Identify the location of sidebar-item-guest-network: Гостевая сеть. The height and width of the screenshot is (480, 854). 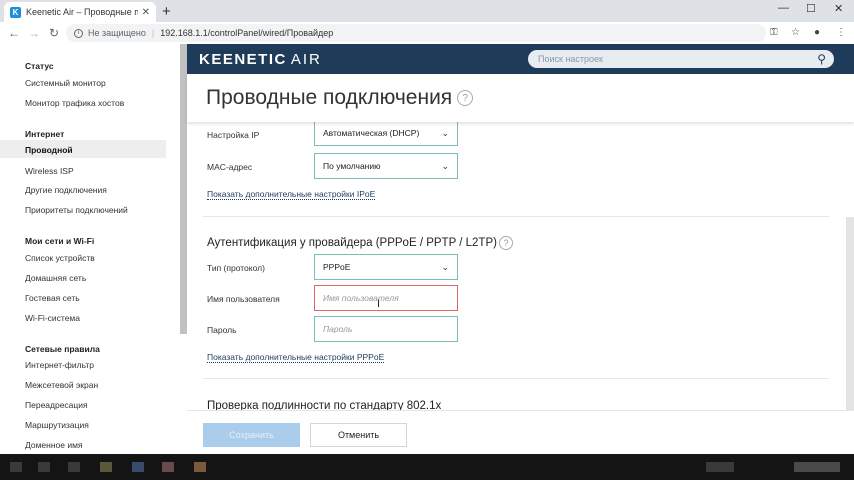
(52, 298).